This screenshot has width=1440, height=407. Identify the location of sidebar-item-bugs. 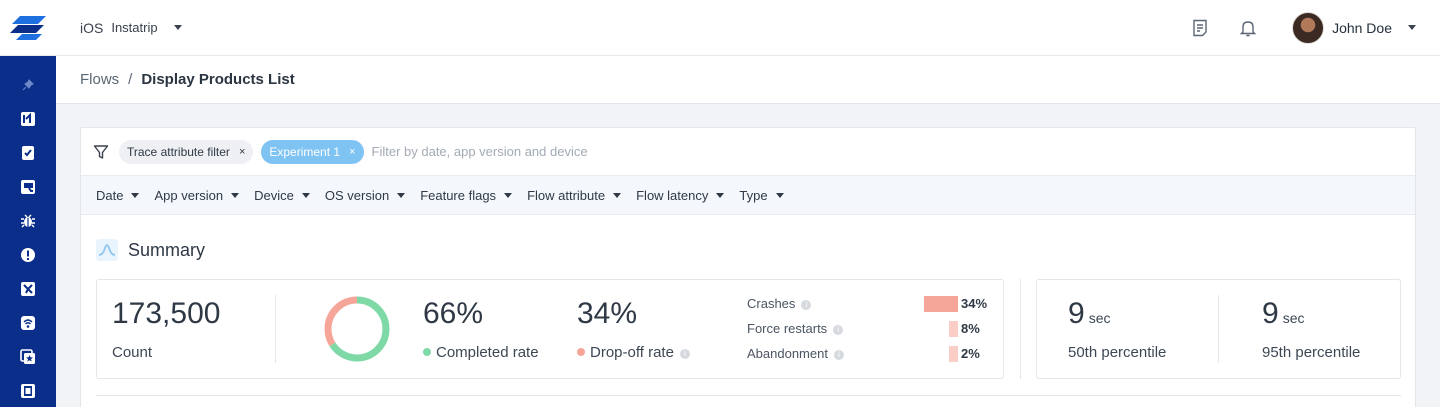
(28, 221).